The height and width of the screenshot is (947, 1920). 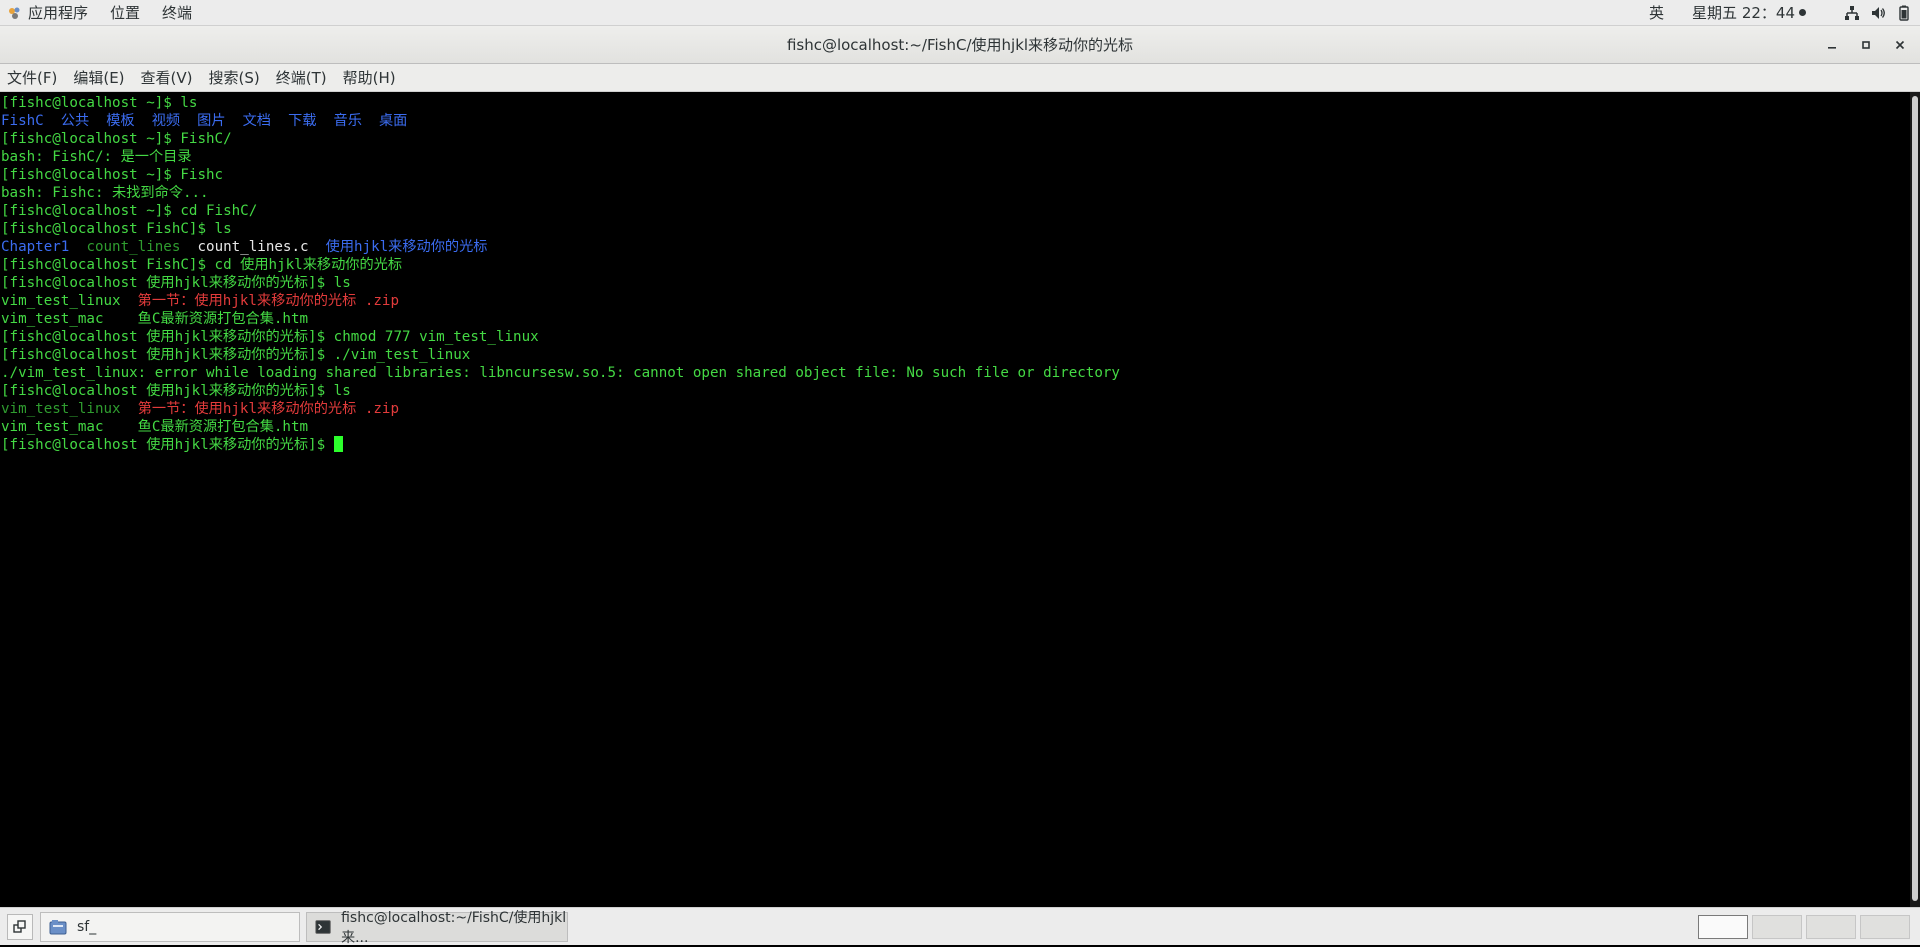 I want to click on terminal-line: [fishc@localhost ~]$ ls, so click(x=955, y=103).